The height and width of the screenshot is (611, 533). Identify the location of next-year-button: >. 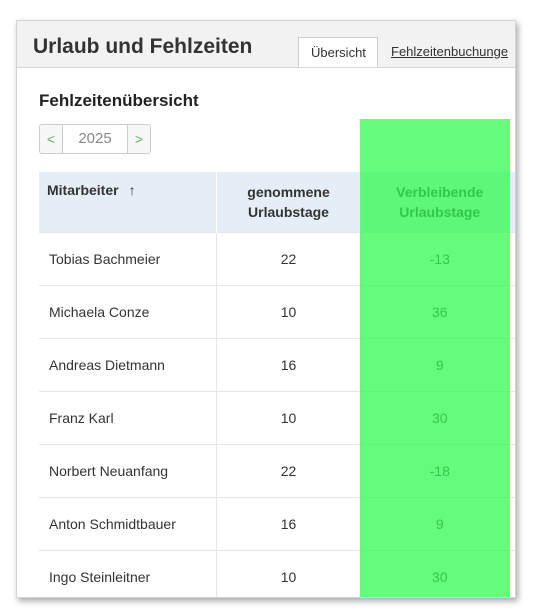
(138, 139).